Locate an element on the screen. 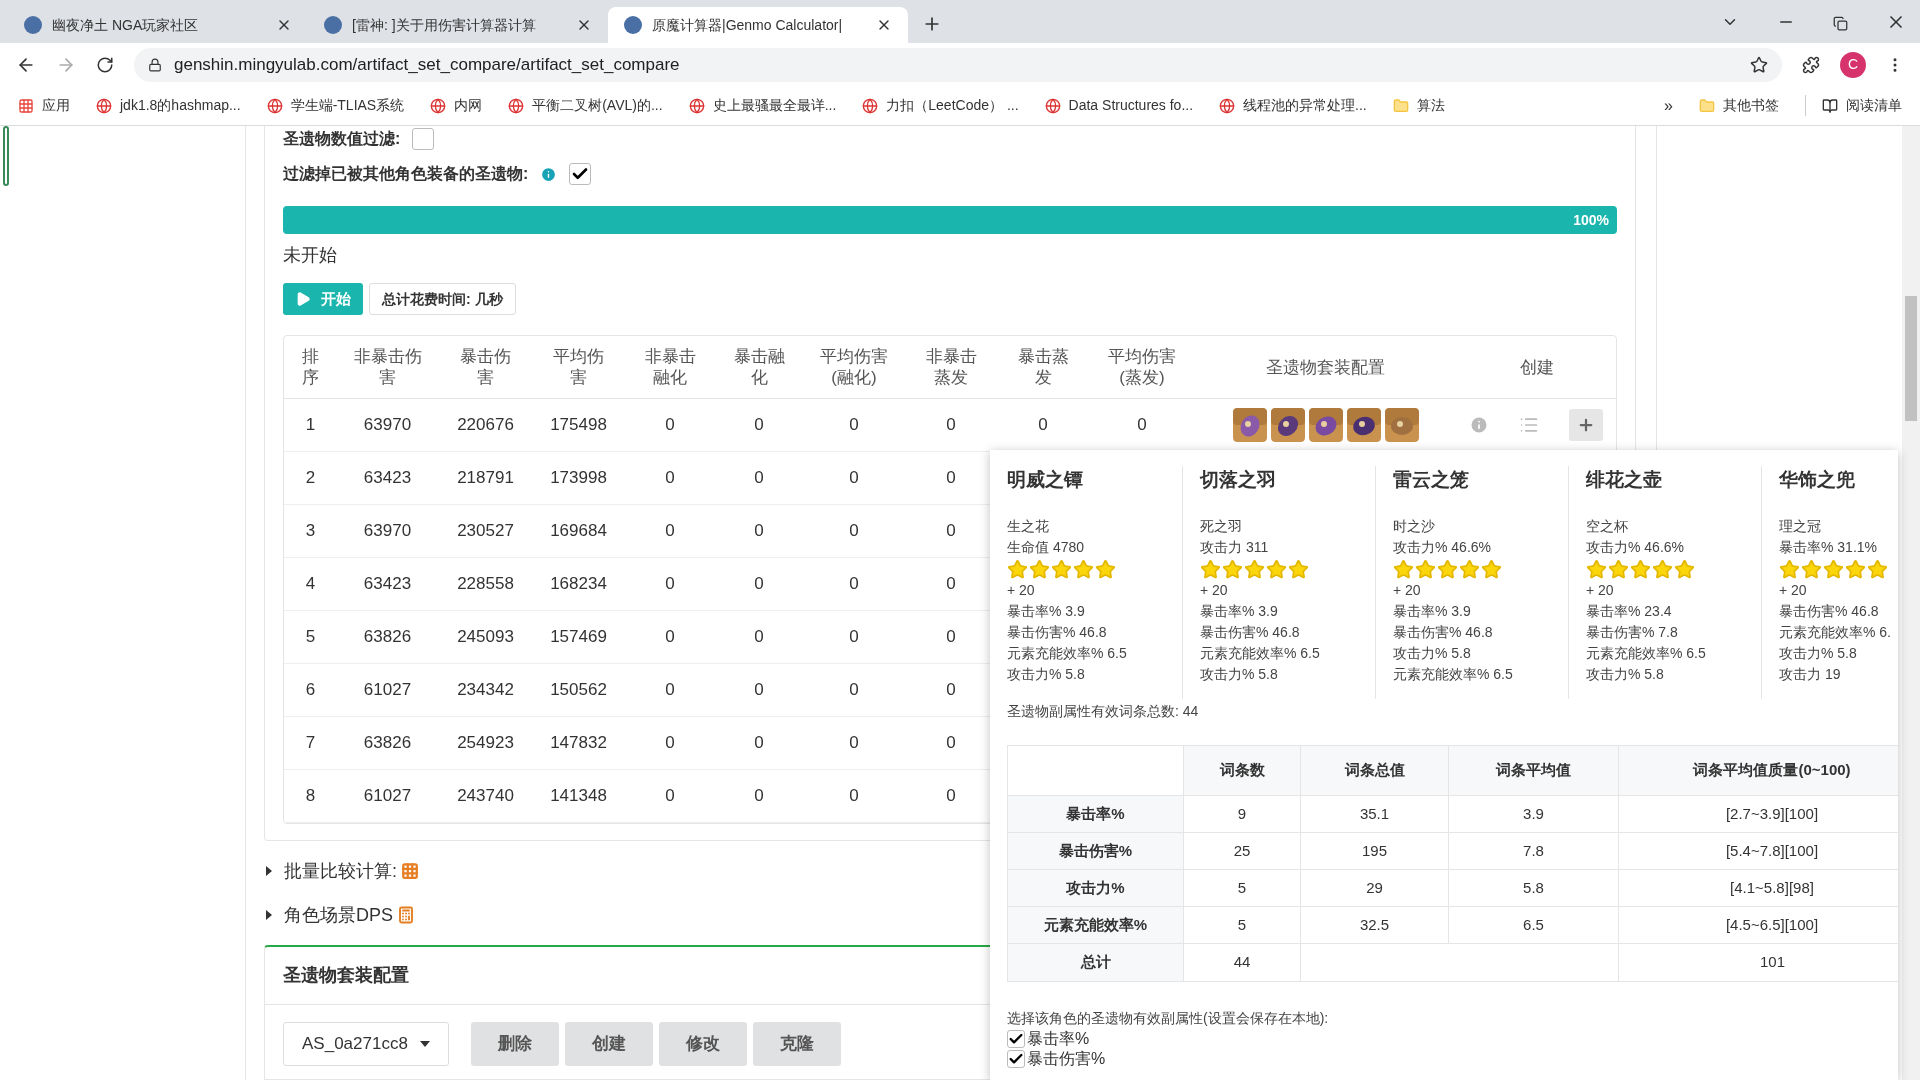  table-cell-text: 141348 is located at coordinates (578, 796).